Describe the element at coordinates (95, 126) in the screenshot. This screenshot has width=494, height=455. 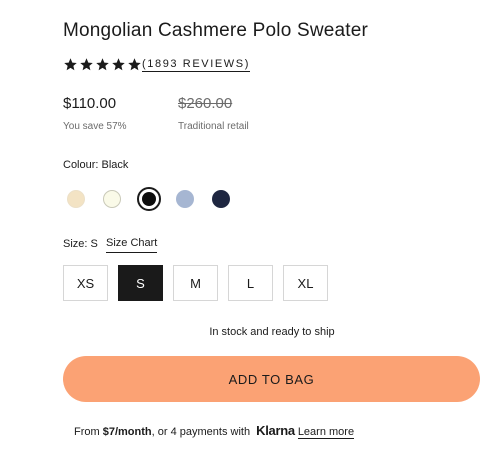
I see `savings-text: You save 57%` at that location.